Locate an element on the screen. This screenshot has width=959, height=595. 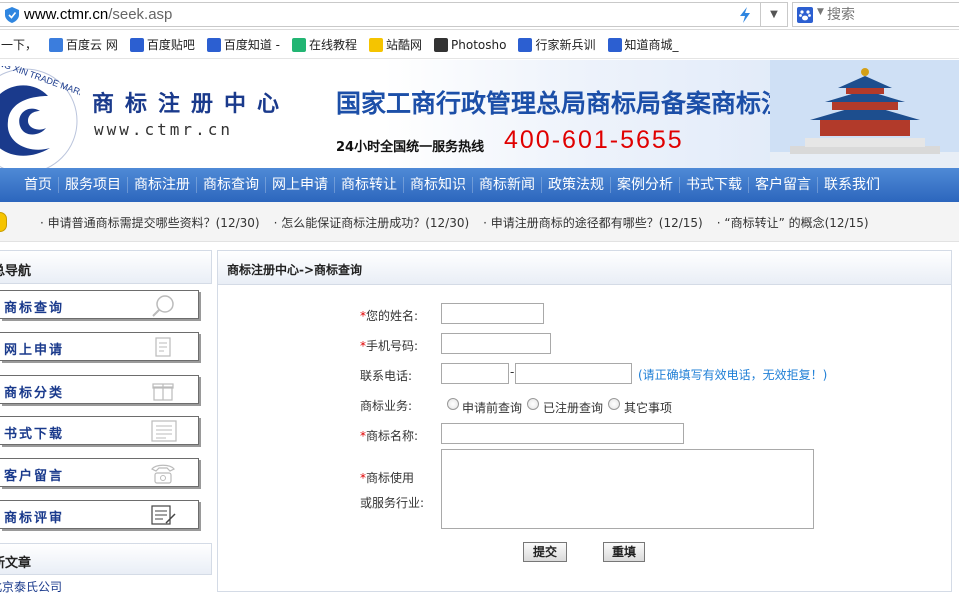
temple-of-heaven-image is located at coordinates (864, 114).